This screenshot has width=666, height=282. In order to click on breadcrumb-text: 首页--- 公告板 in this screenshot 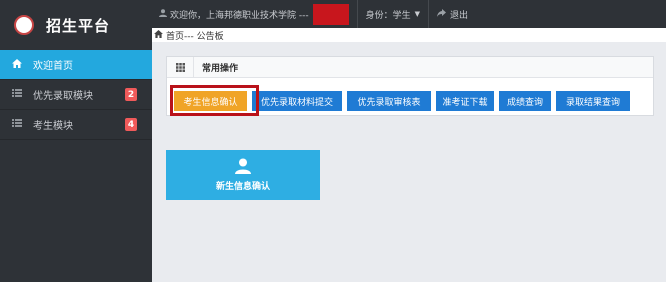, I will do `click(195, 36)`.